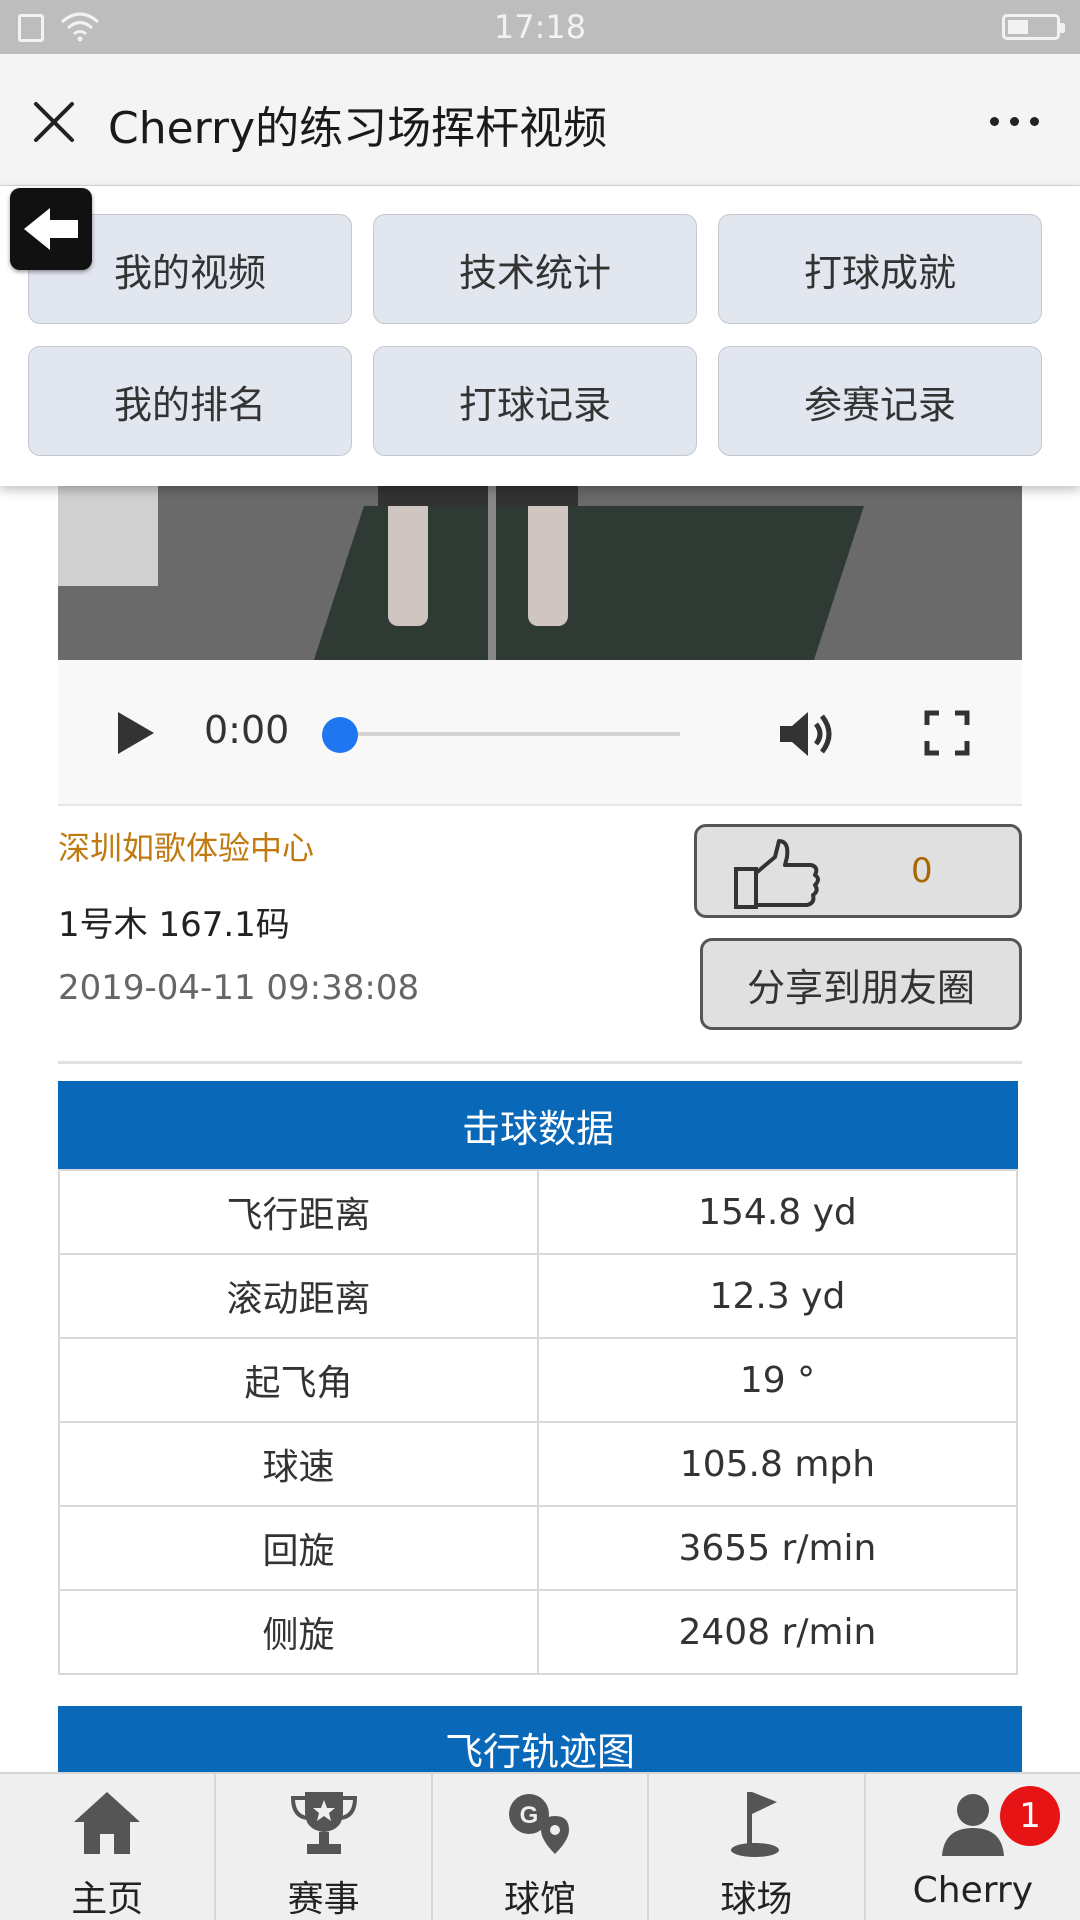 The image size is (1080, 1920). I want to click on venue-link: 深圳如歌体验中心, so click(186, 846).